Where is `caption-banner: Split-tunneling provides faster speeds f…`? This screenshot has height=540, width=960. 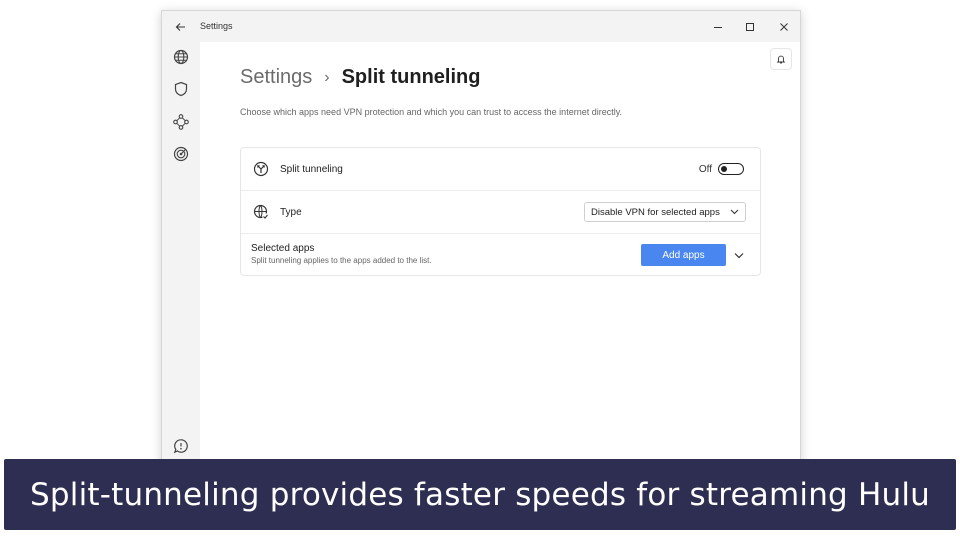
caption-banner: Split-tunneling provides faster speeds f… is located at coordinates (480, 494).